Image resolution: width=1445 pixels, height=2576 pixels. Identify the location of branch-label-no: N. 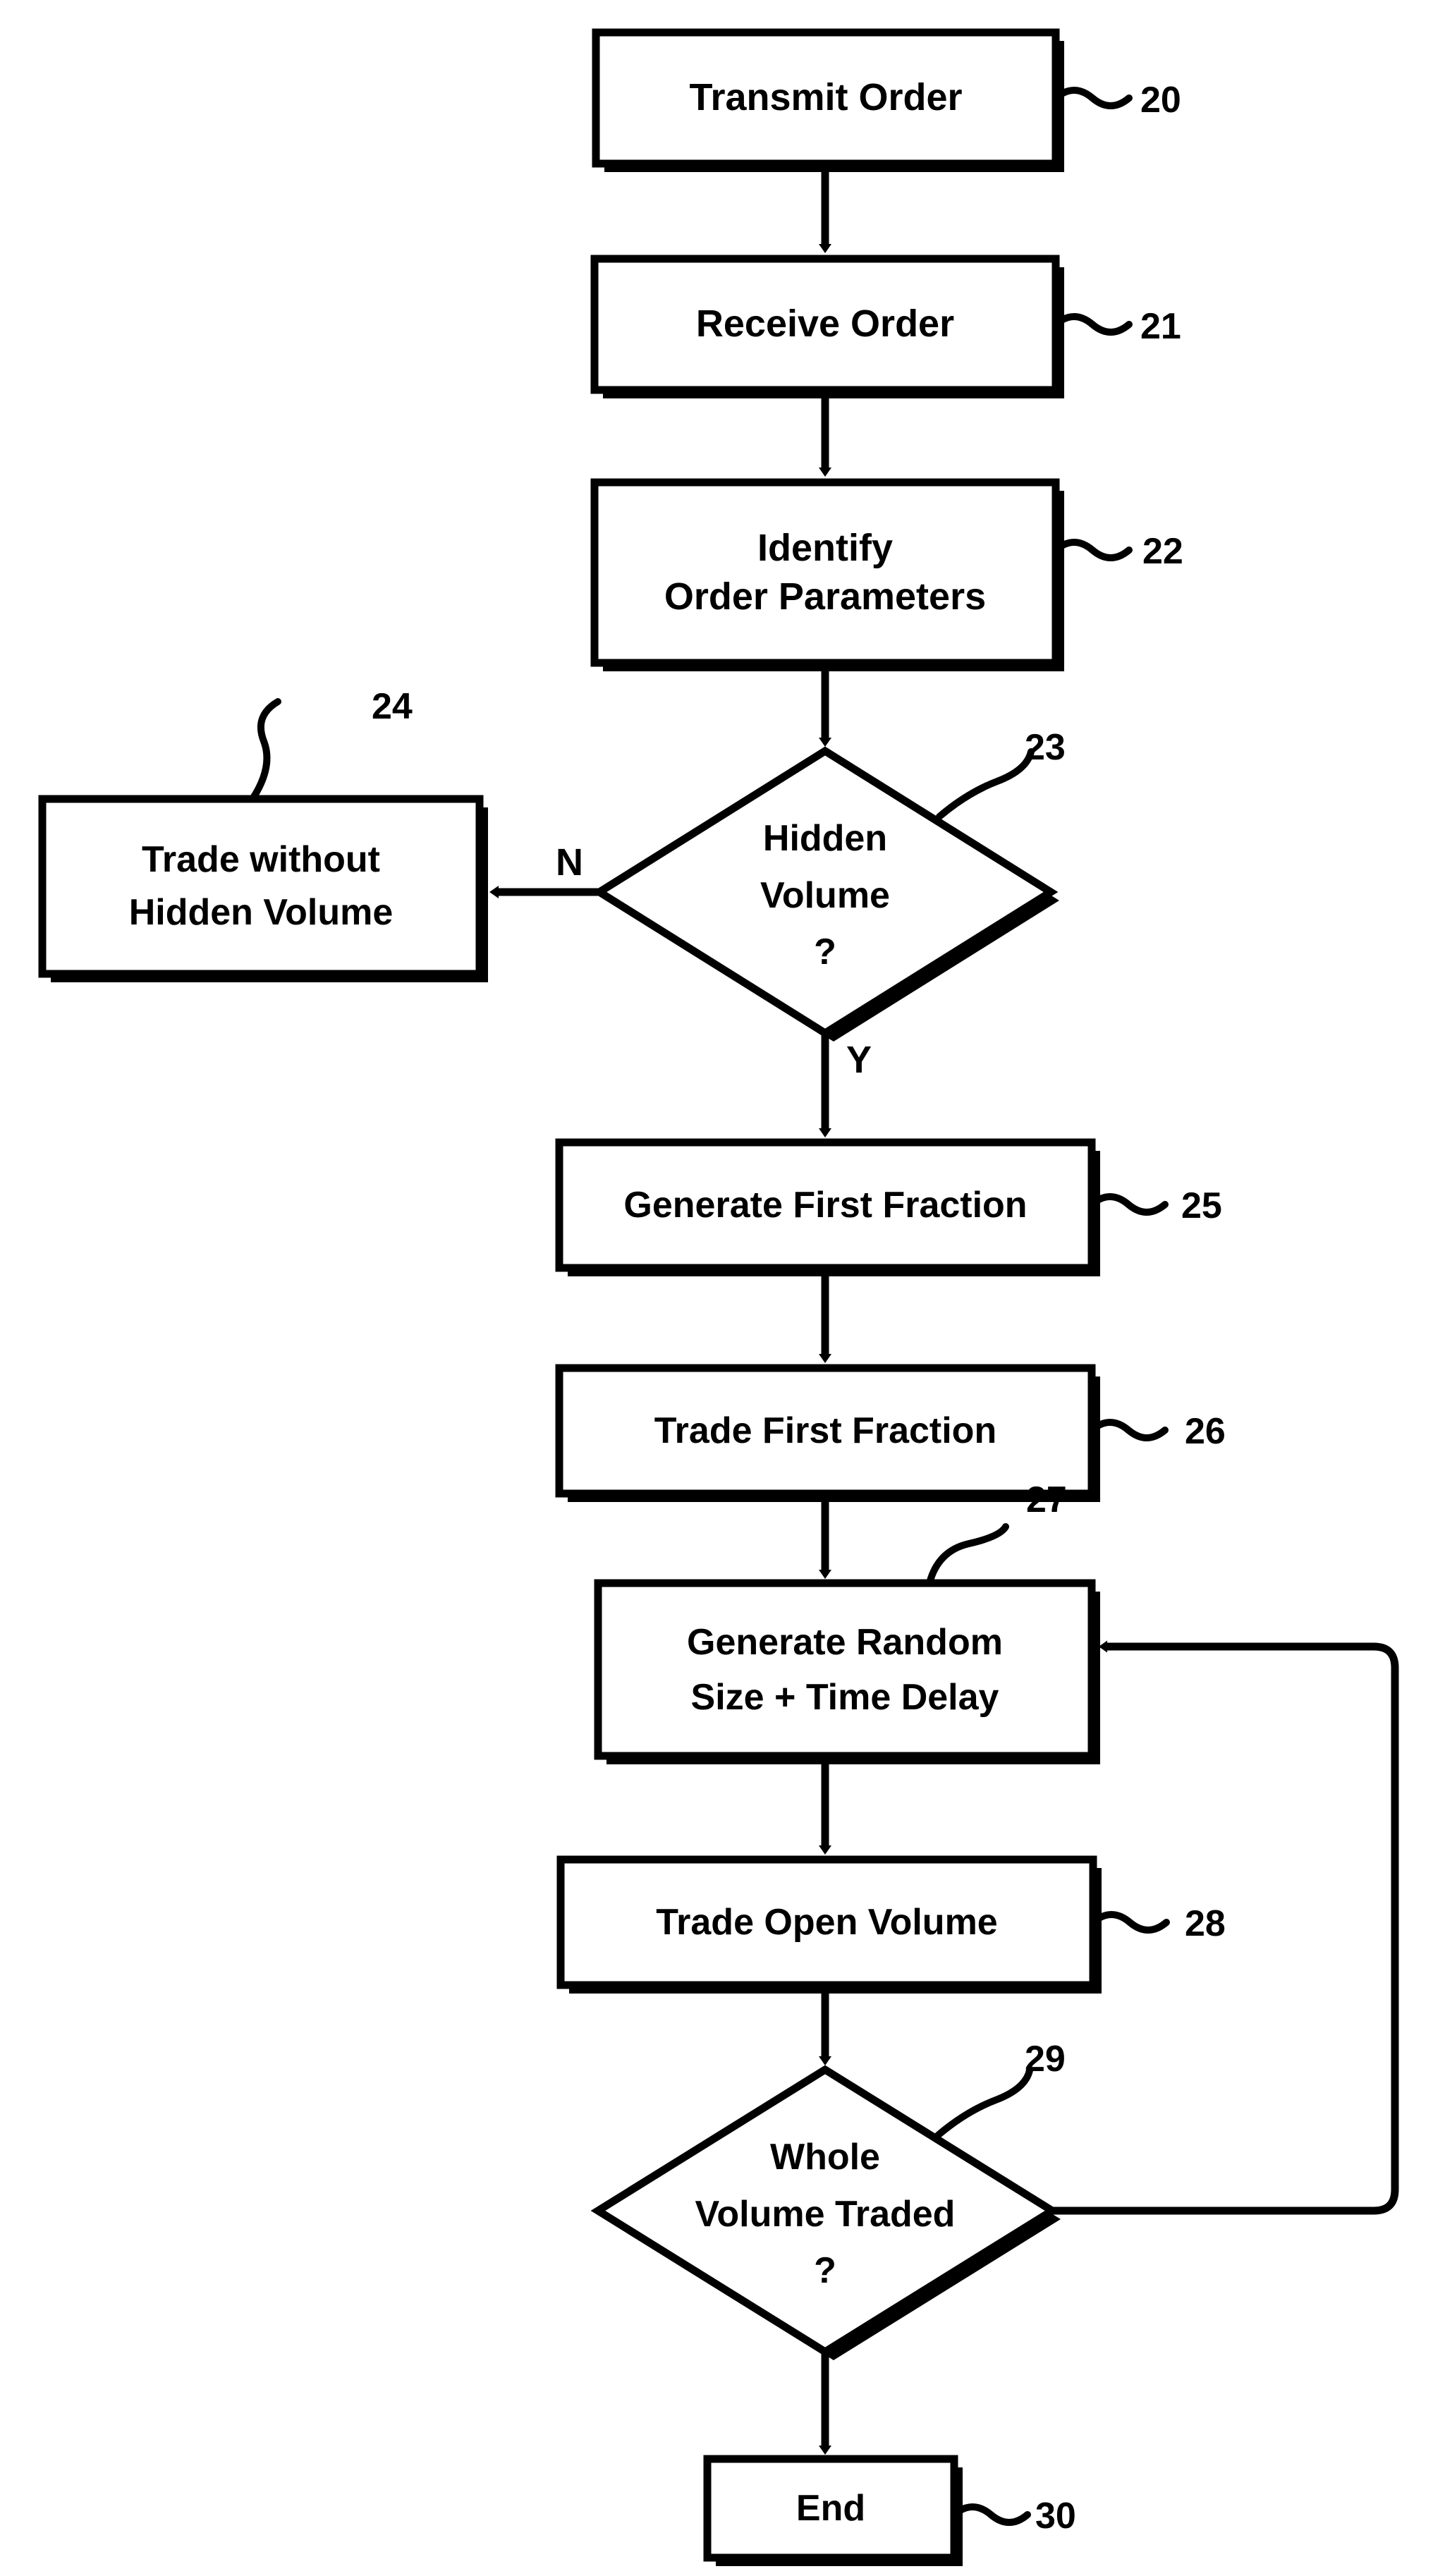
(569, 863).